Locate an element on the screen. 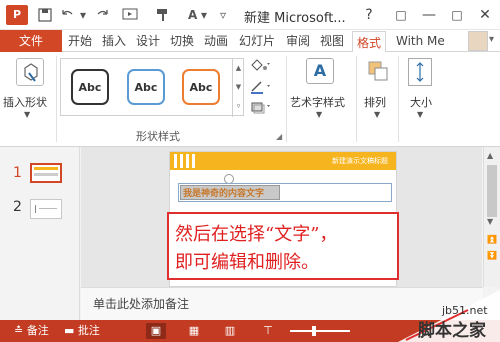 The image size is (500, 342). help-button: ? is located at coordinates (369, 15).